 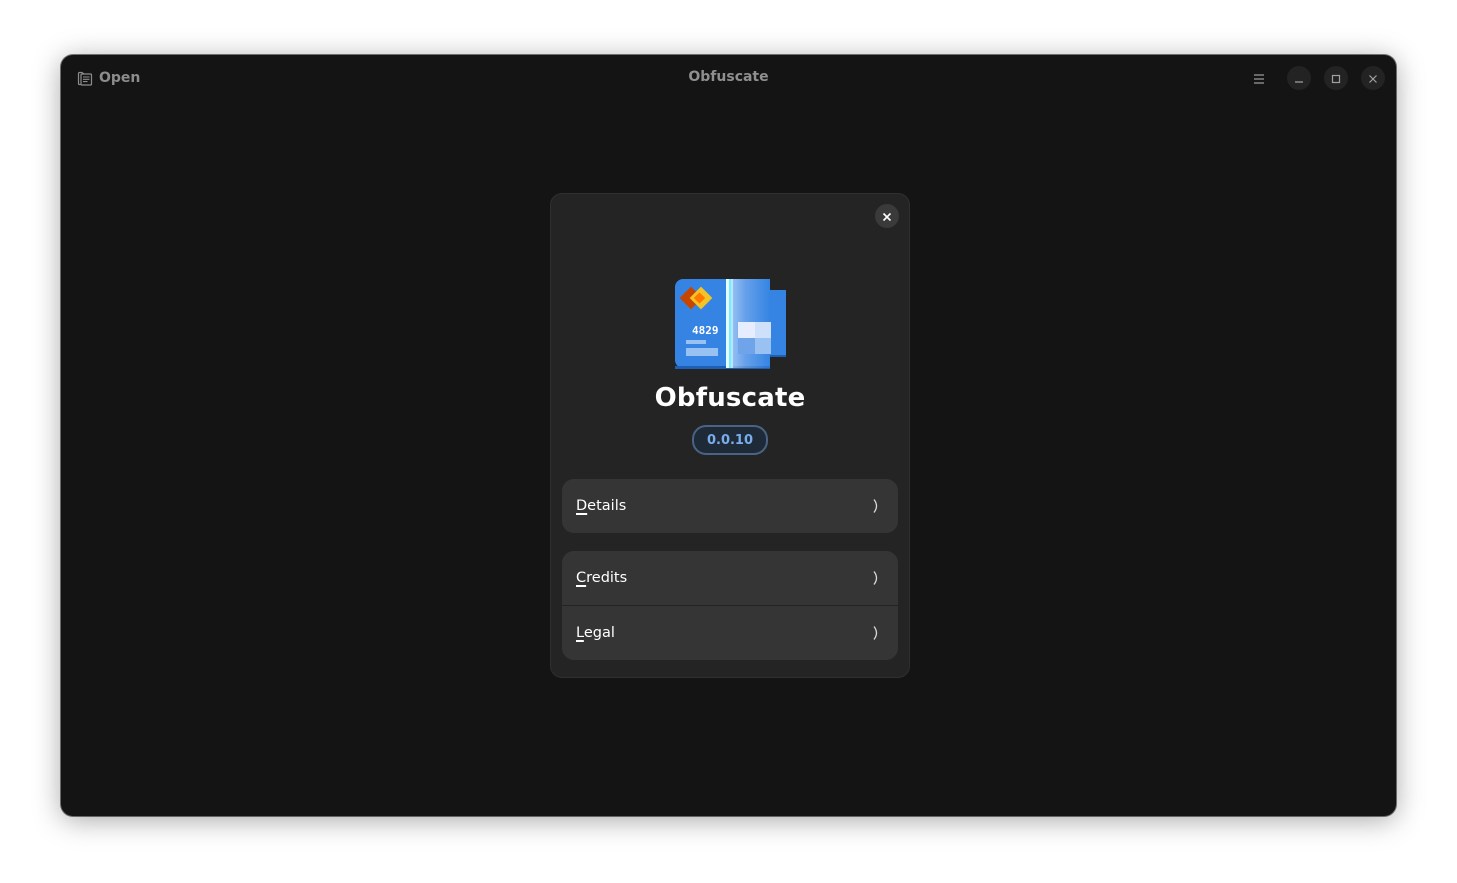 I want to click on card-number: 4829, so click(x=705, y=330).